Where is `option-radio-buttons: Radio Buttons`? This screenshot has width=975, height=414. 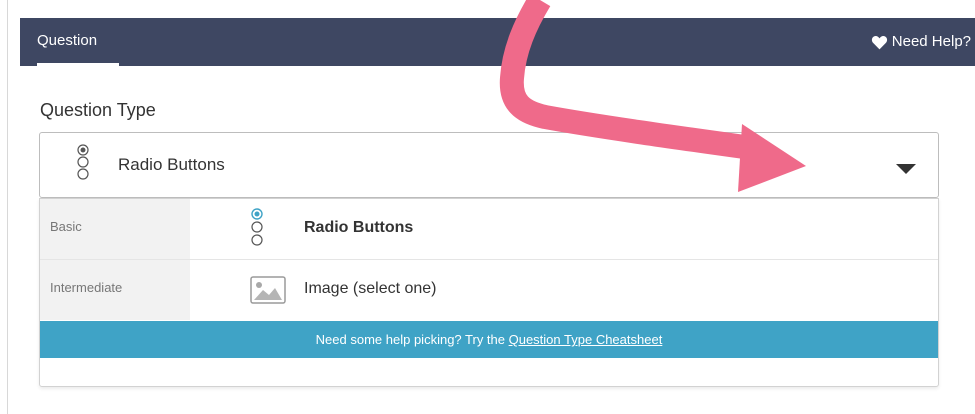 option-radio-buttons: Radio Buttons is located at coordinates (358, 228).